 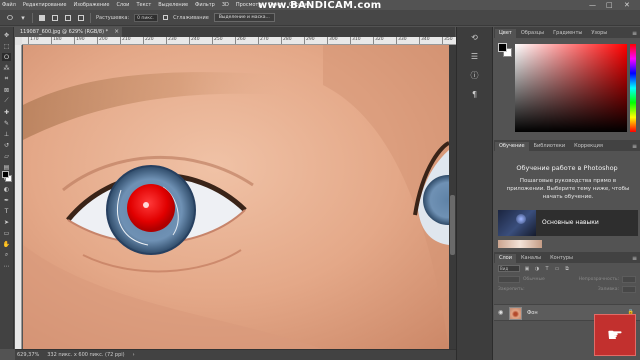 What do you see at coordinates (81, 18) in the screenshot?
I see `intersect-selection-icon` at bounding box center [81, 18].